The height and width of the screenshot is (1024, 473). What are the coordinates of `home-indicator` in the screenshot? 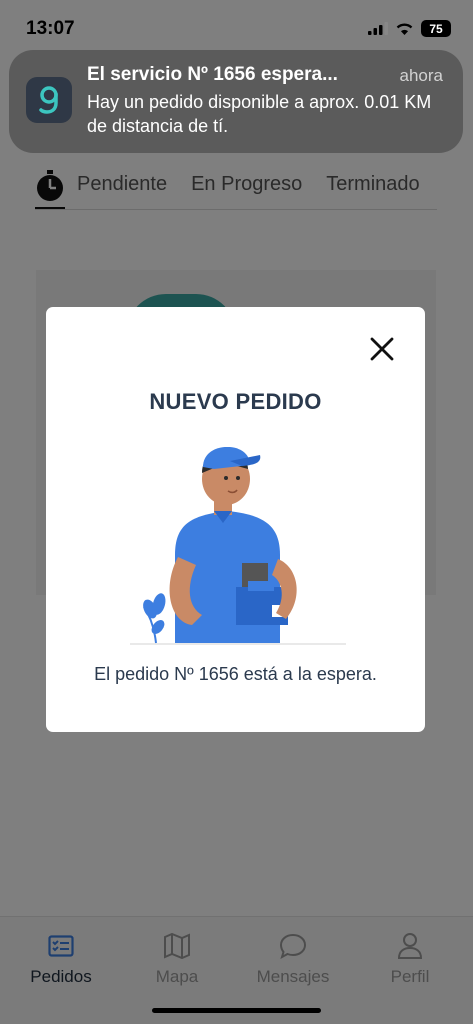 It's located at (236, 1010).